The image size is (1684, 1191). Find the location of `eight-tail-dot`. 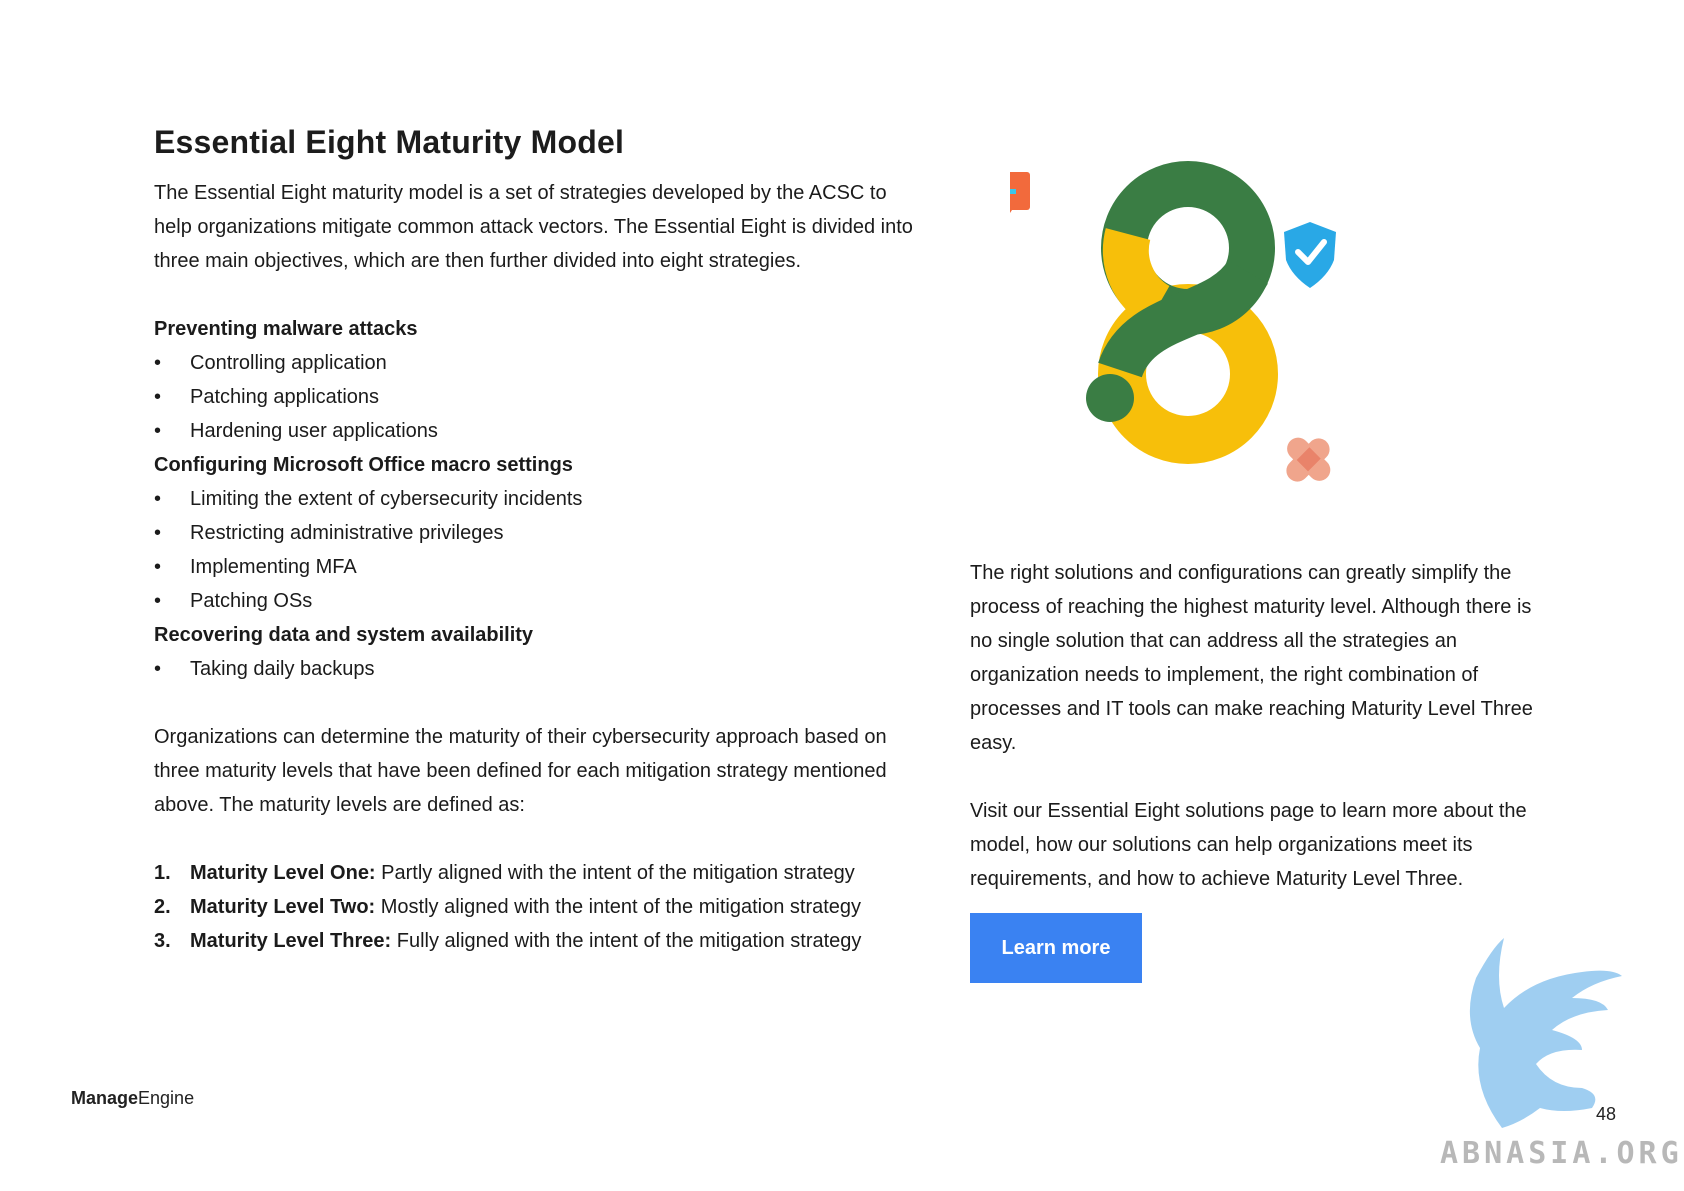

eight-tail-dot is located at coordinates (1110, 398).